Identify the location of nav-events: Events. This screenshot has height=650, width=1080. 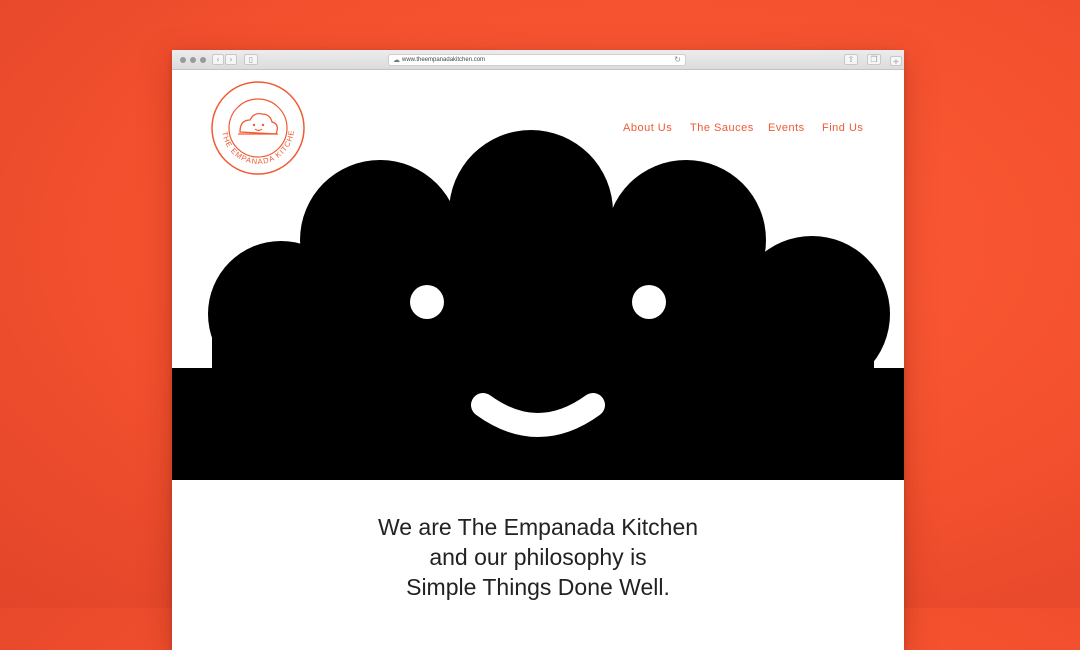
(786, 128).